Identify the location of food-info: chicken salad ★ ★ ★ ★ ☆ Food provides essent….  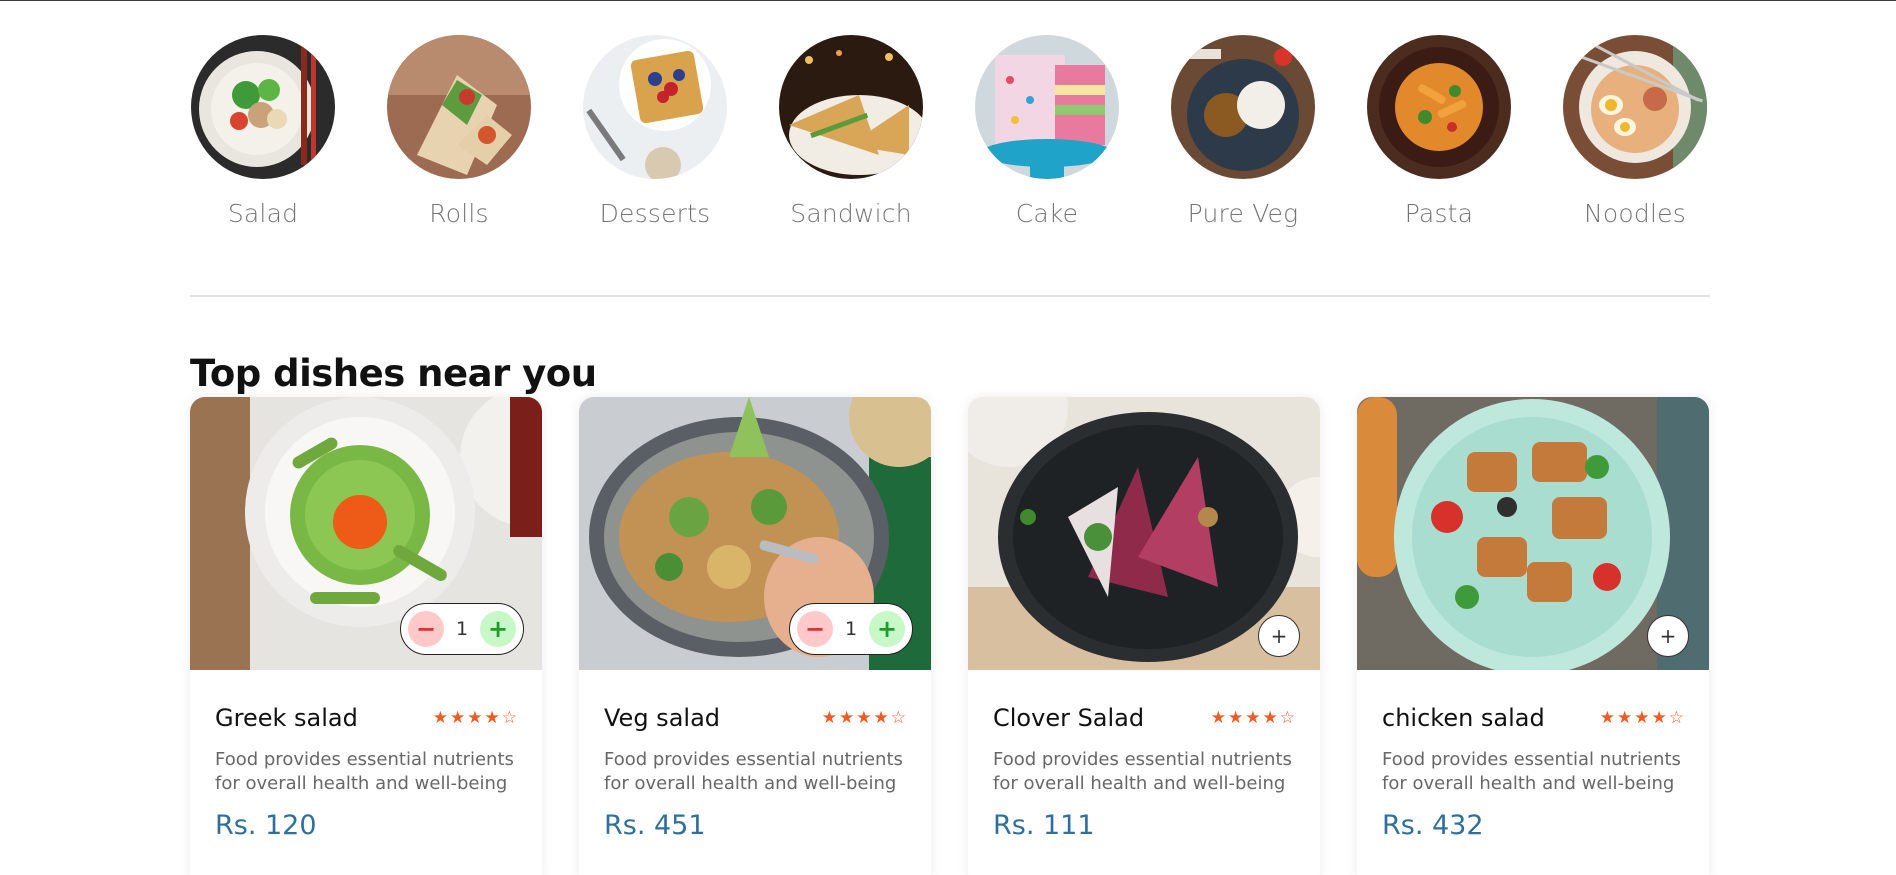
(1533, 755).